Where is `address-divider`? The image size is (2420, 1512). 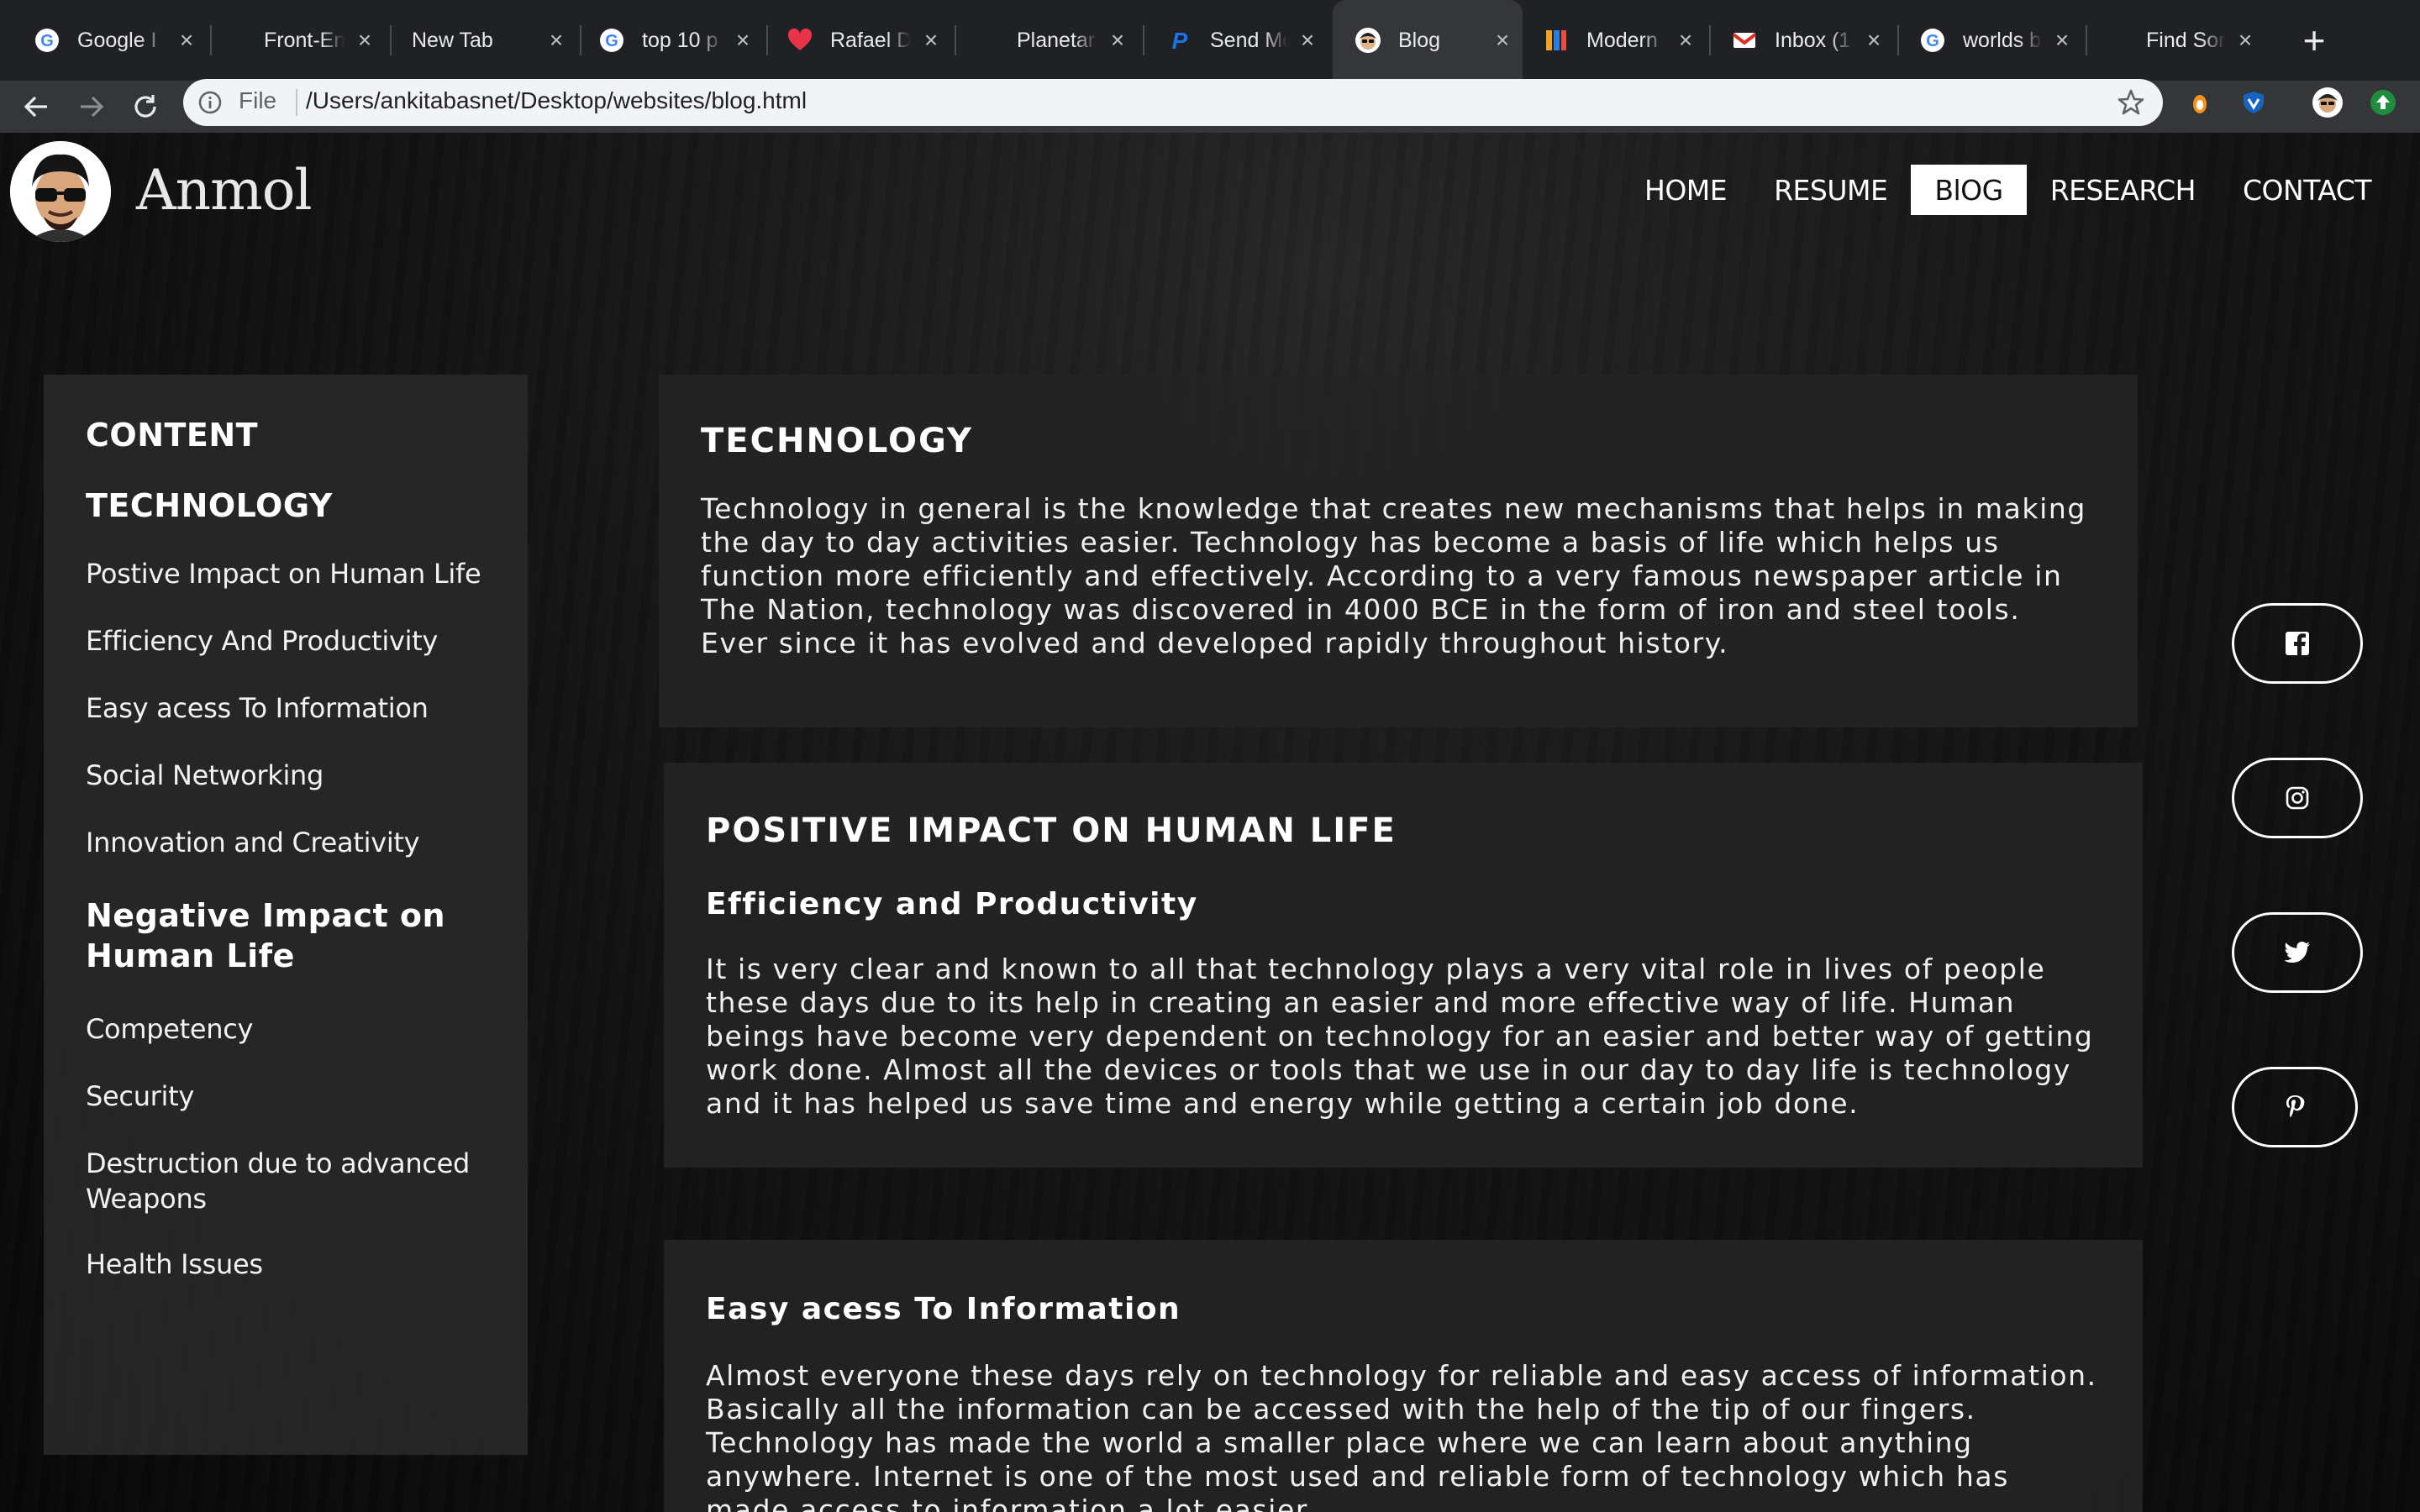
address-divider is located at coordinates (296, 102).